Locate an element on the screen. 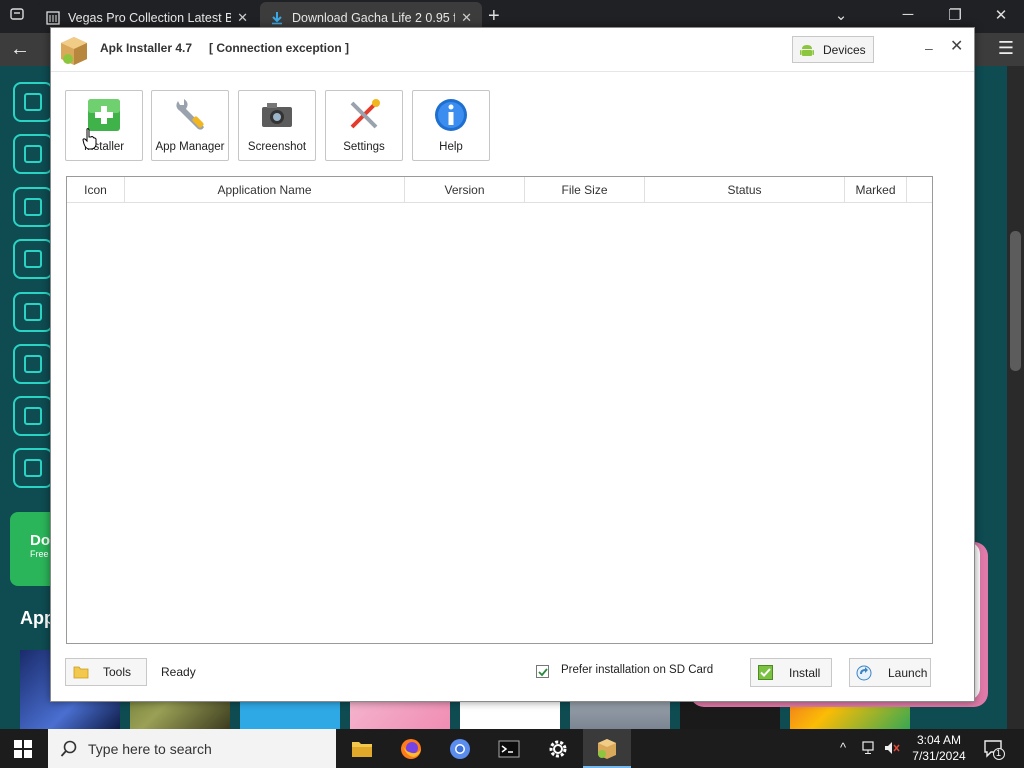 This screenshot has height=768, width=1024. download-arrow-icon is located at coordinates (277, 17).